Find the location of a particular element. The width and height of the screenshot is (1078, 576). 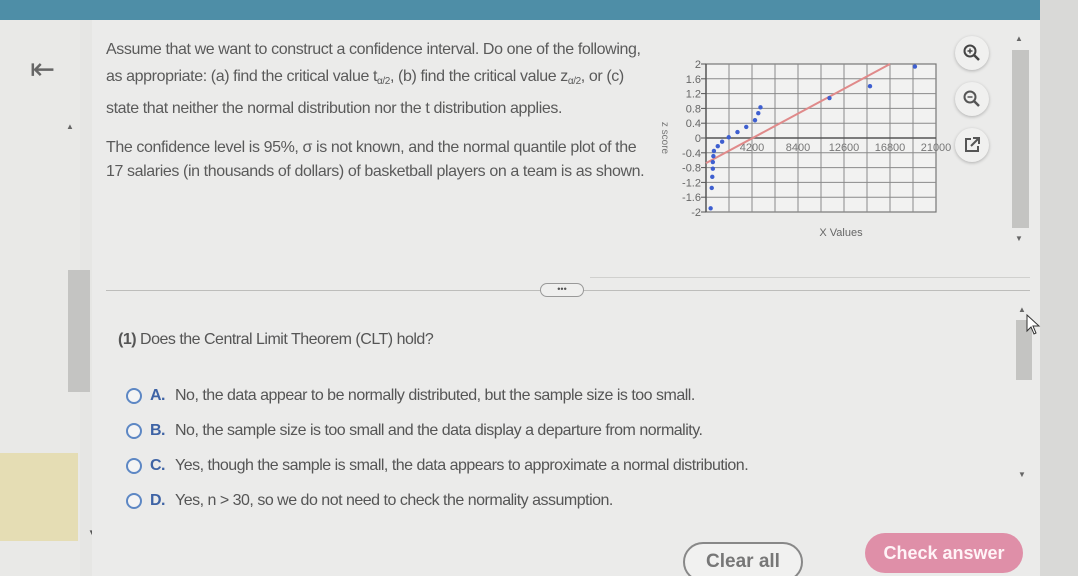

x-tick-label: 21000 is located at coordinates (936, 148).